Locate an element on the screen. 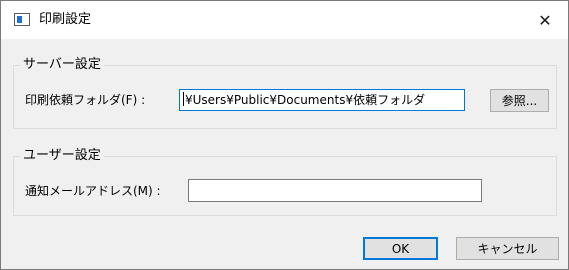  print-folder-input: ¥Users¥Public¥Documents¥依頼フォルダ is located at coordinates (322, 100).